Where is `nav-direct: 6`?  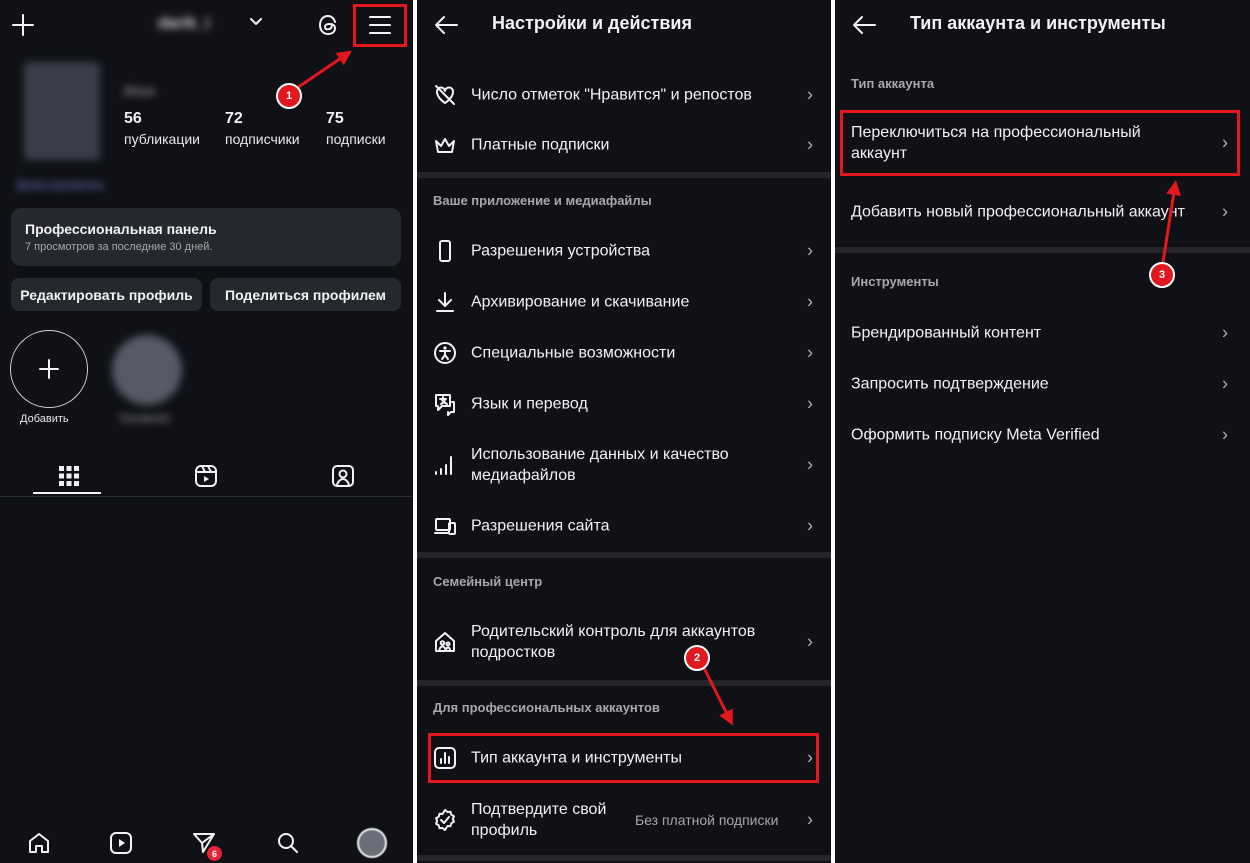
nav-direct: 6 is located at coordinates (205, 844).